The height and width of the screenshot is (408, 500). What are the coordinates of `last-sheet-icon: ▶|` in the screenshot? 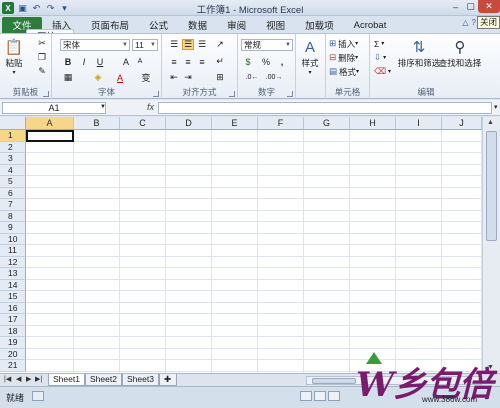 It's located at (38, 379).